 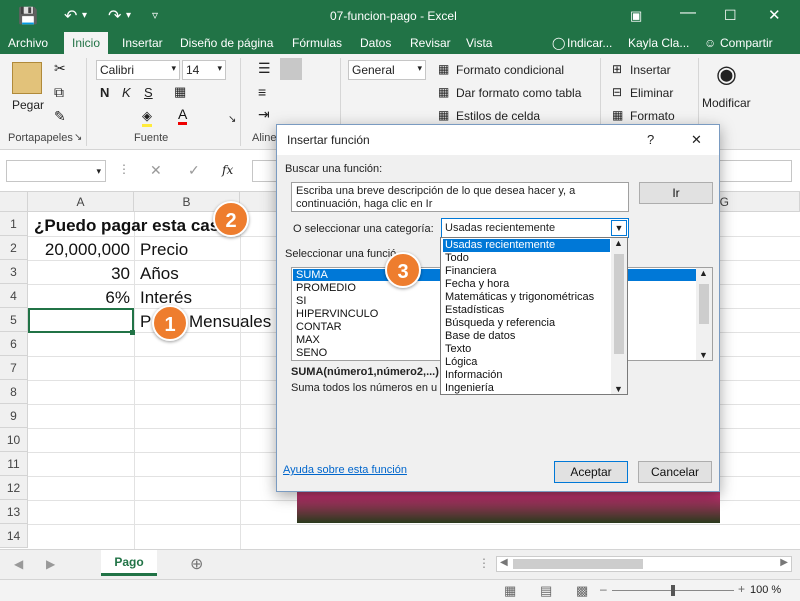 What do you see at coordinates (104, 92) in the screenshot?
I see `bold-button: N` at bounding box center [104, 92].